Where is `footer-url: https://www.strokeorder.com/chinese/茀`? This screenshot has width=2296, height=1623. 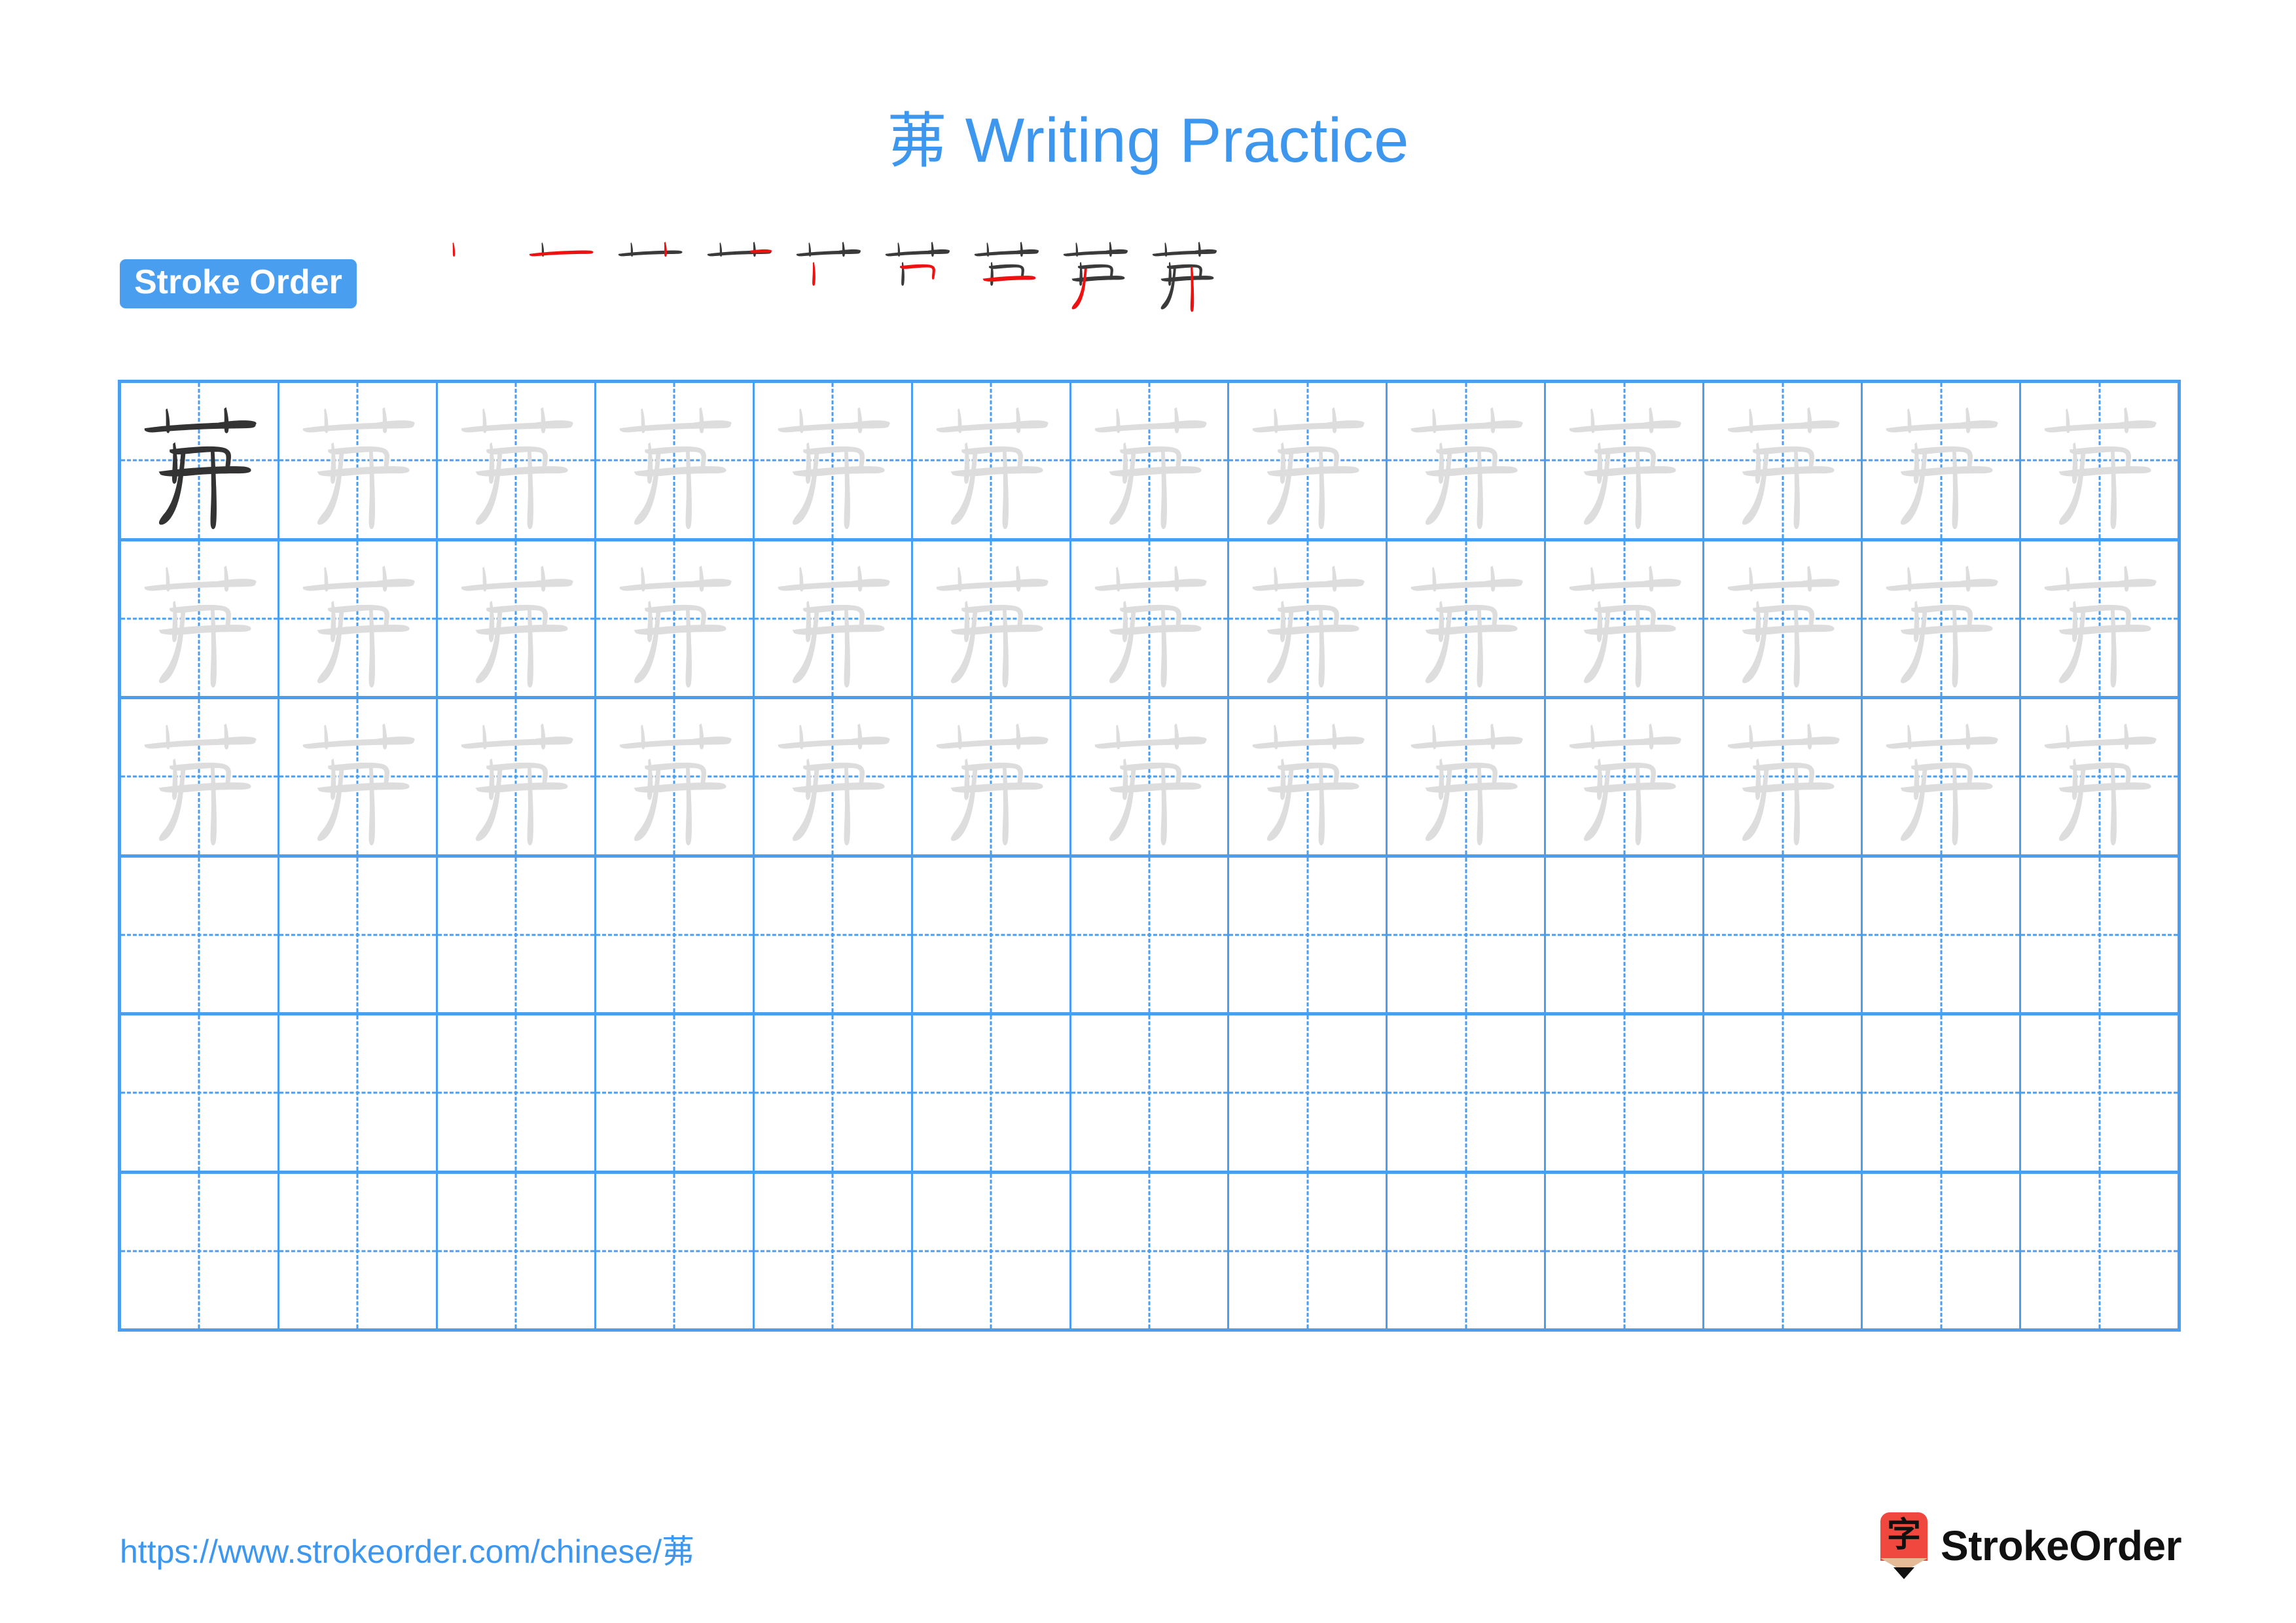
footer-url: https://www.strokeorder.com/chinese/茀 is located at coordinates (407, 1549).